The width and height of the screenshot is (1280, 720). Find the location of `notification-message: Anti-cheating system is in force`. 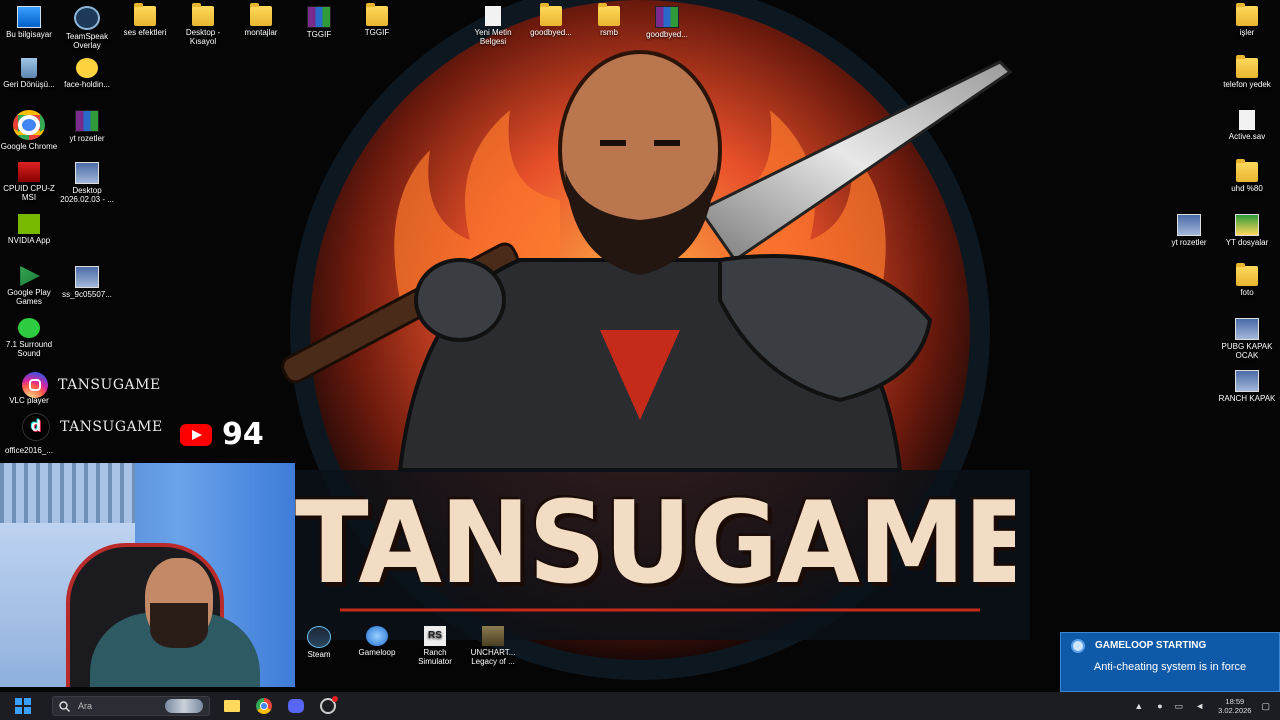

notification-message: Anti-cheating system is in force is located at coordinates (1170, 667).